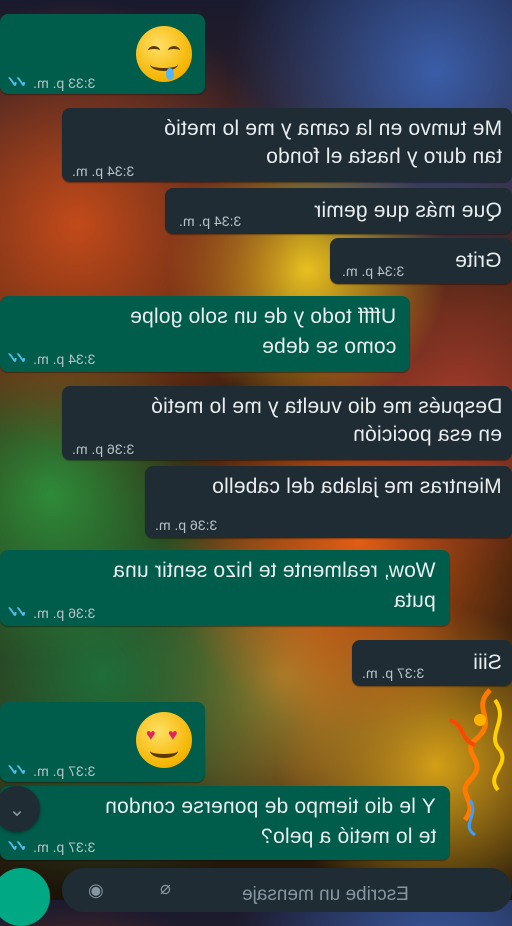 This screenshot has height=926, width=512. Describe the element at coordinates (165, 888) in the screenshot. I see `paperclip-icon: ⌀` at that location.